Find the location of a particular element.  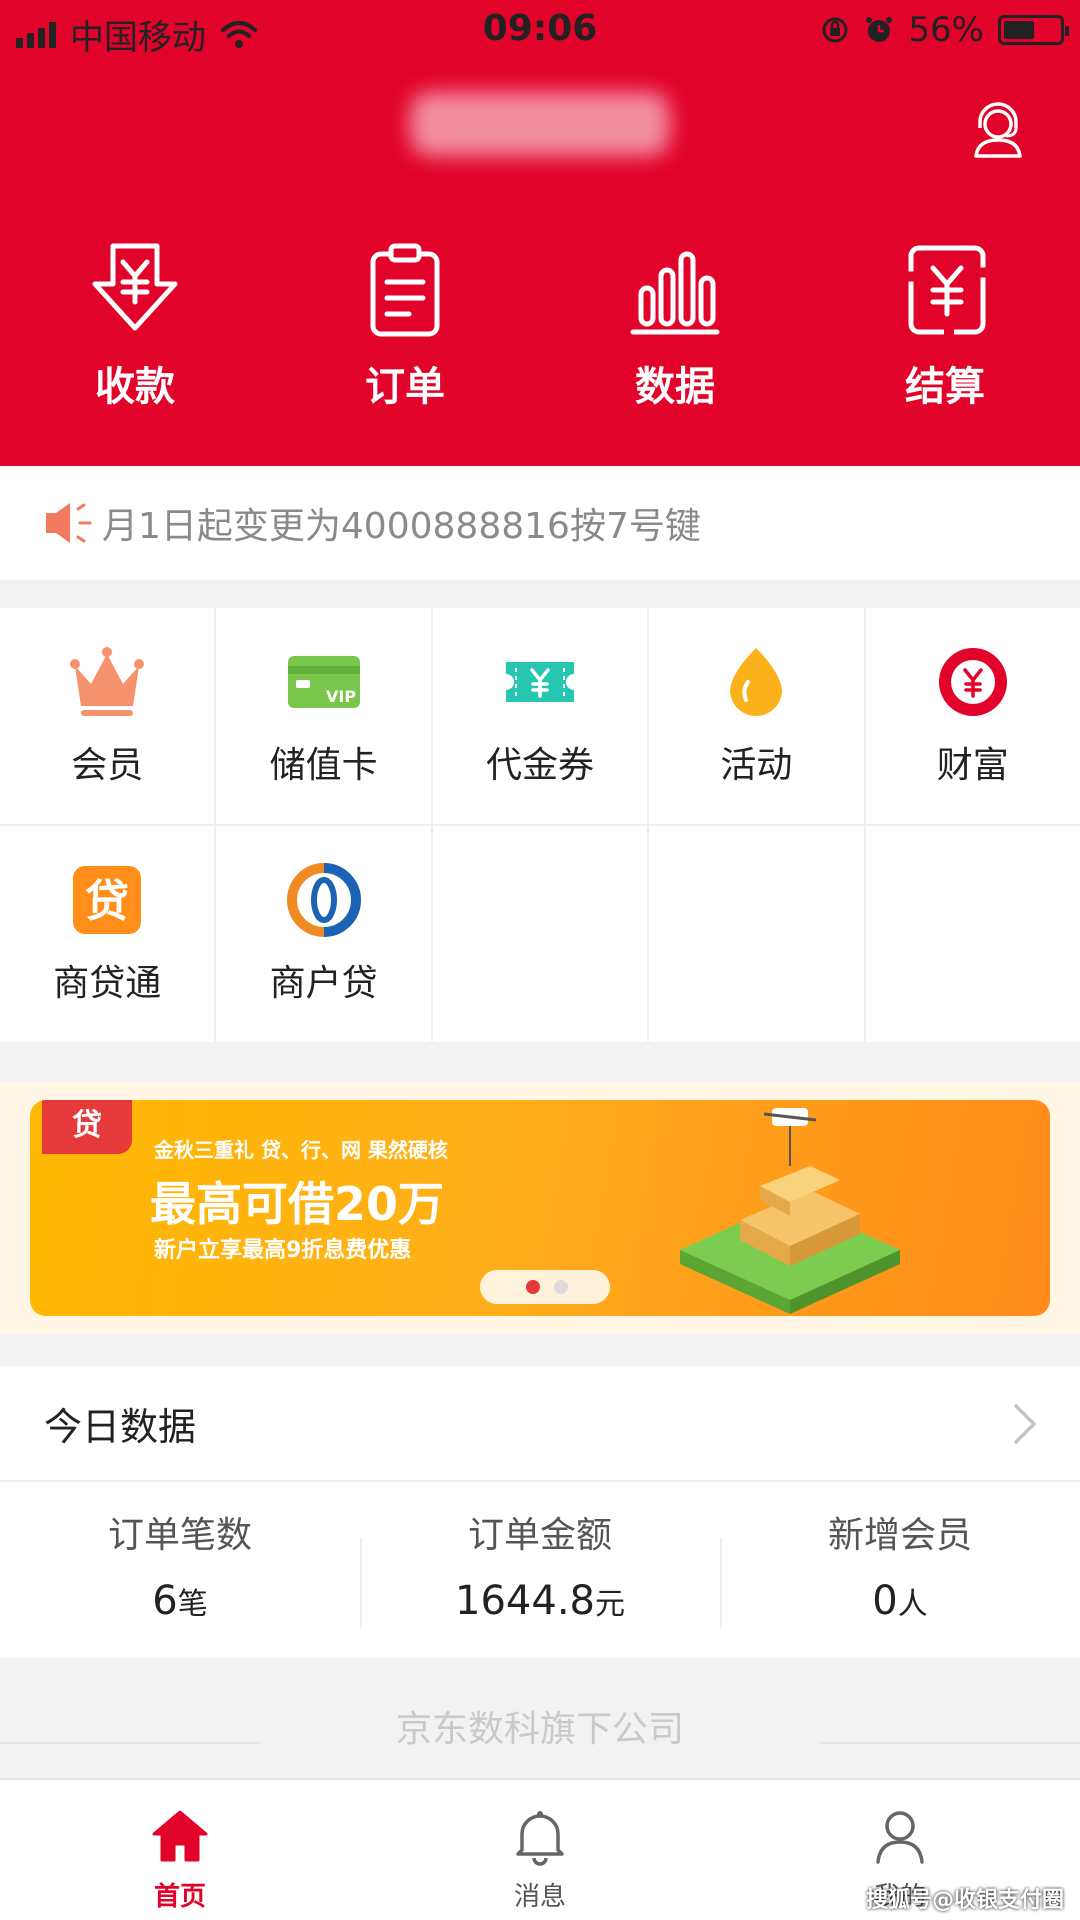

flame-icon is located at coordinates (756, 682).